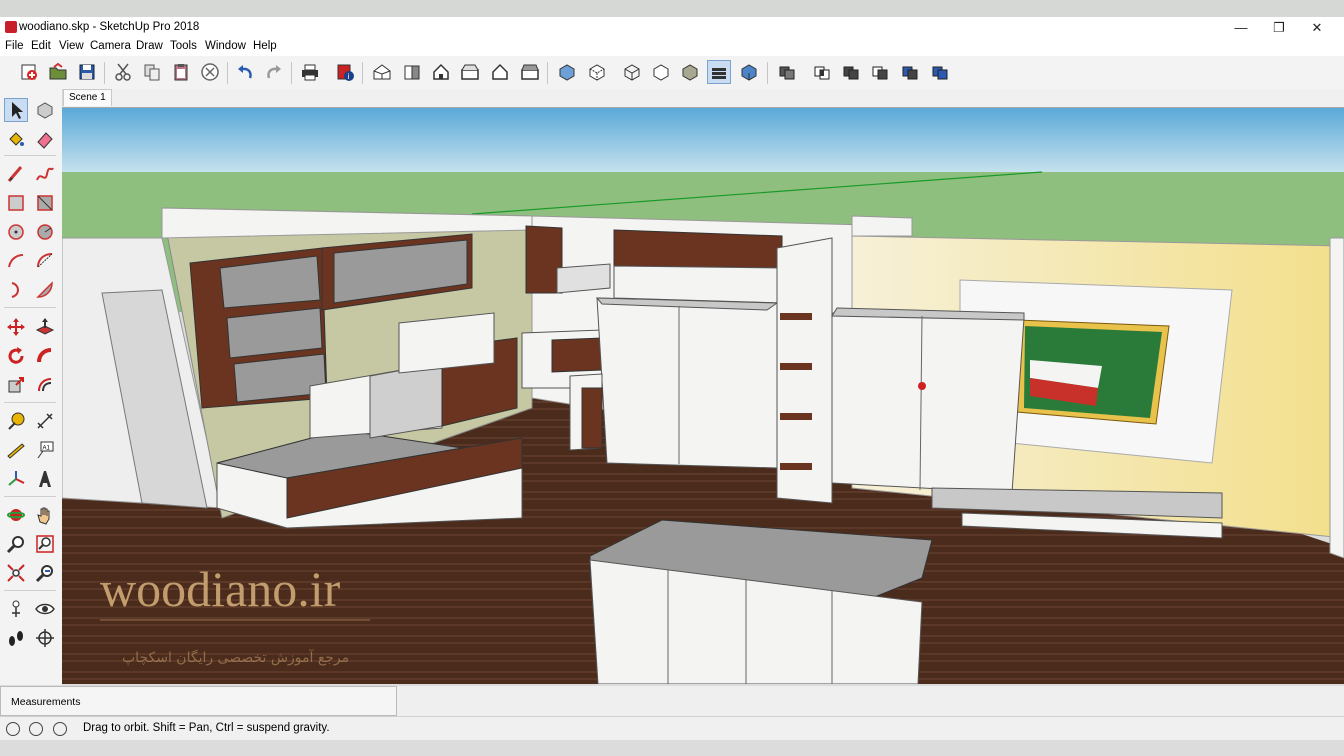 Image resolution: width=1344 pixels, height=756 pixels. What do you see at coordinates (1241, 28) in the screenshot?
I see `minimize-button: —` at bounding box center [1241, 28].